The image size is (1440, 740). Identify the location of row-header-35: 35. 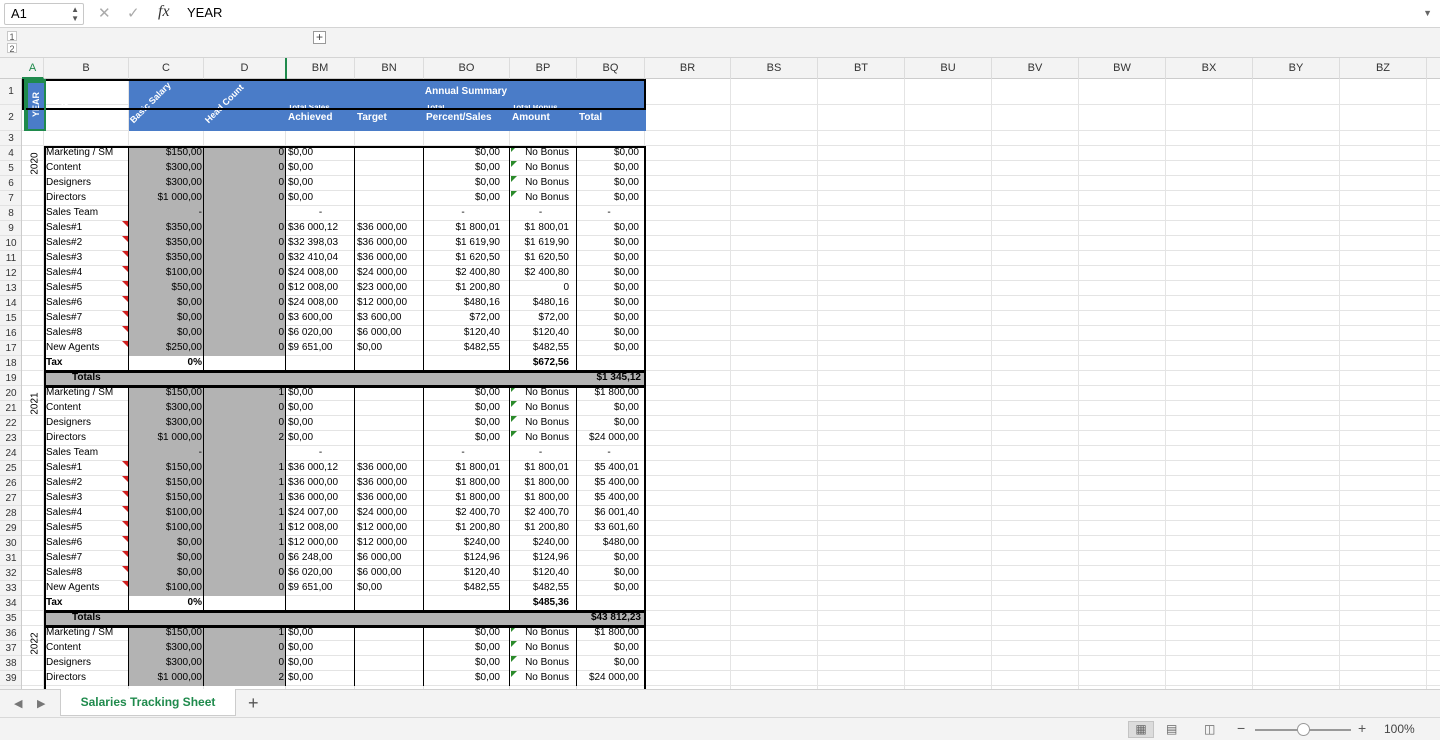
(10, 618).